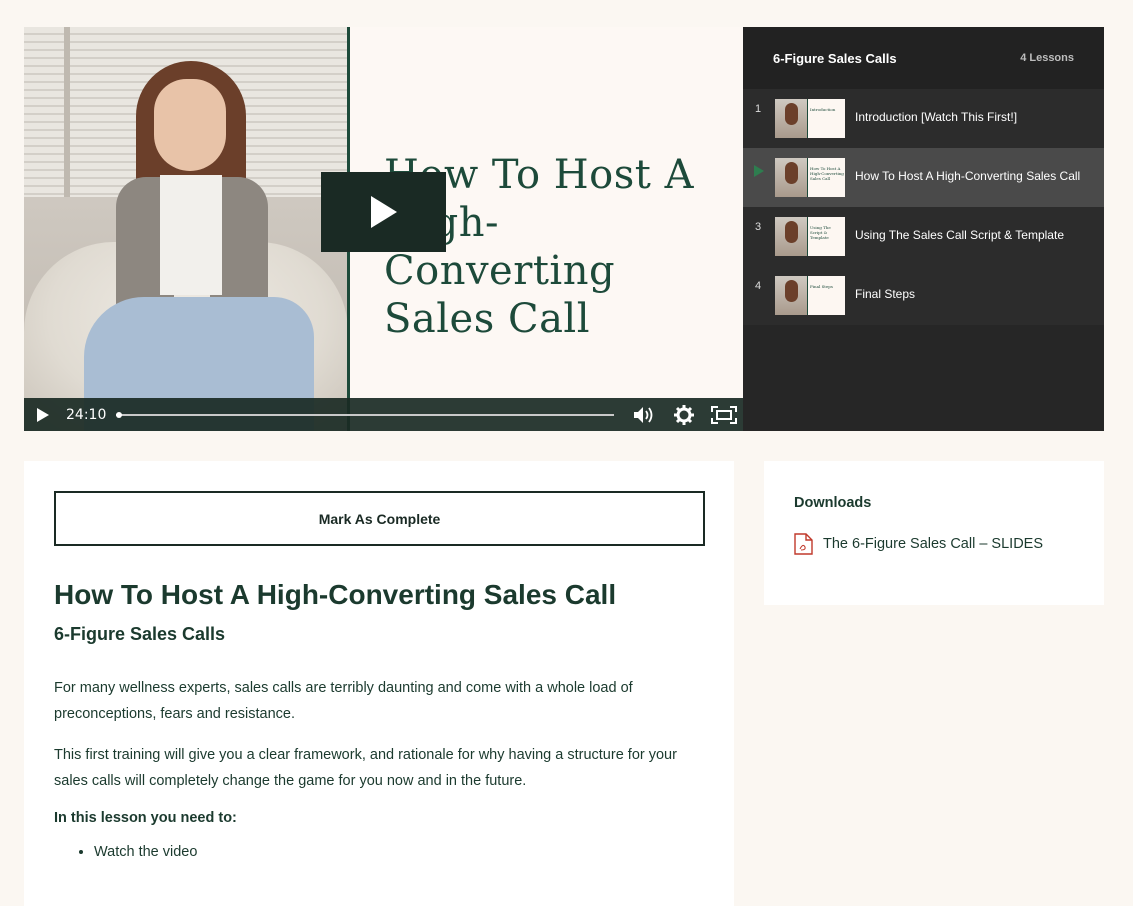 The image size is (1133, 906). I want to click on fullscreen-icon, so click(724, 414).